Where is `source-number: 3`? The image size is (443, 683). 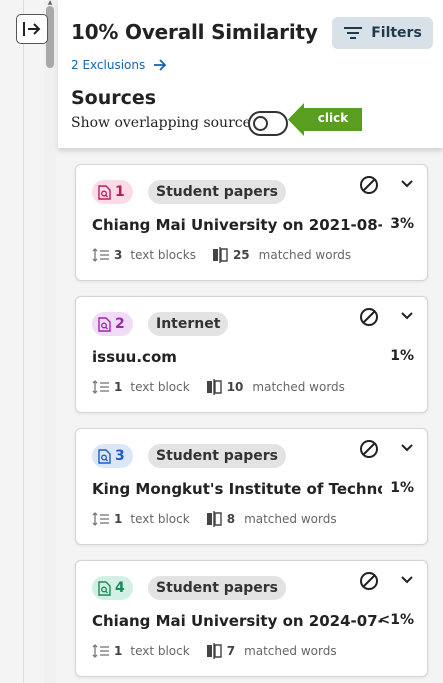 source-number: 3 is located at coordinates (120, 456).